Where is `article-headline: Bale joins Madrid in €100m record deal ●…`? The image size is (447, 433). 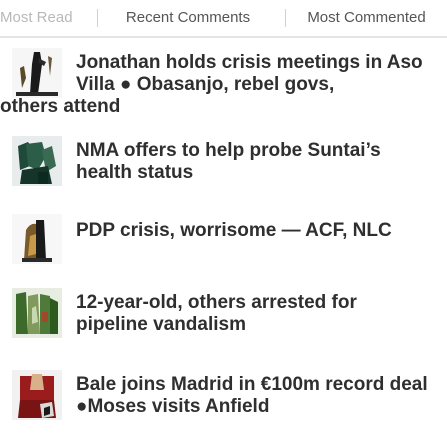
article-headline: Bale joins Madrid in €100m record deal ●… is located at coordinates (252, 396).